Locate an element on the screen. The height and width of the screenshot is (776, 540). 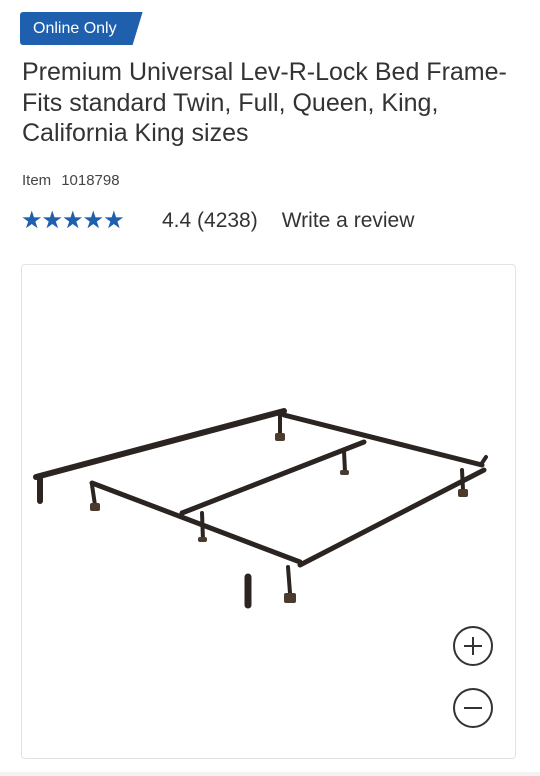
badge-label: Online Only is located at coordinates (81, 28).